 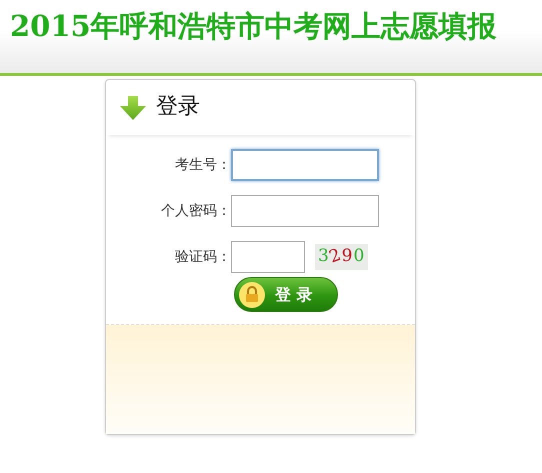 What do you see at coordinates (268, 257) in the screenshot?
I see `captcha-field` at bounding box center [268, 257].